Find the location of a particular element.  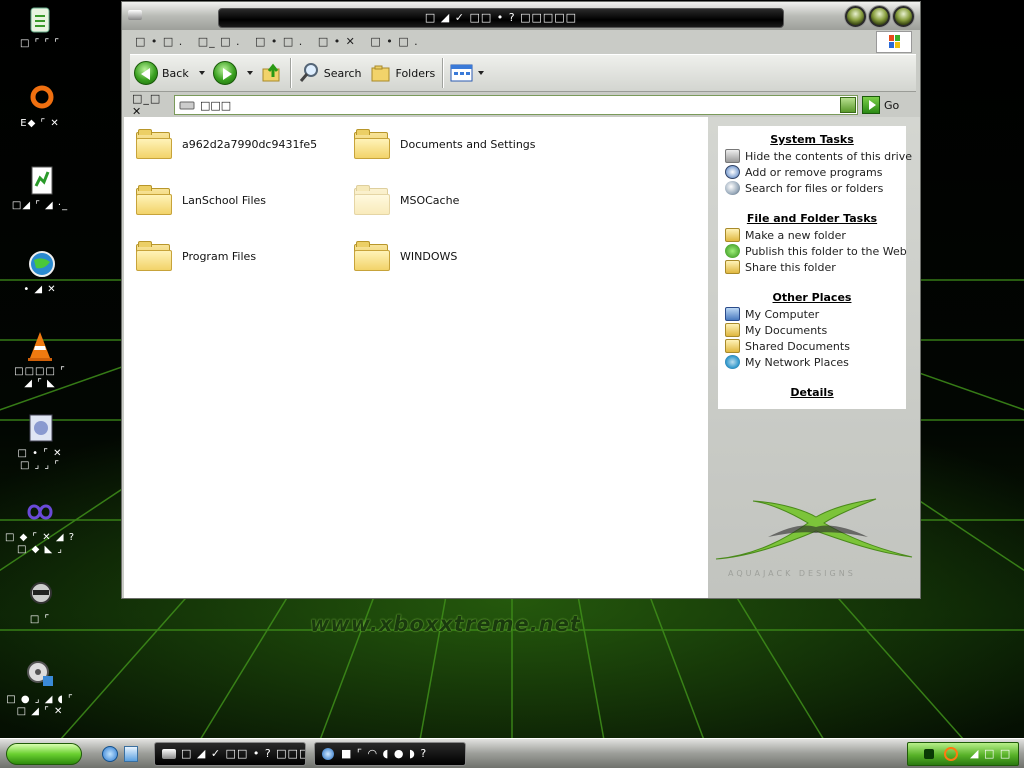

folder-item: Documents and Settings is located at coordinates (445, 144).